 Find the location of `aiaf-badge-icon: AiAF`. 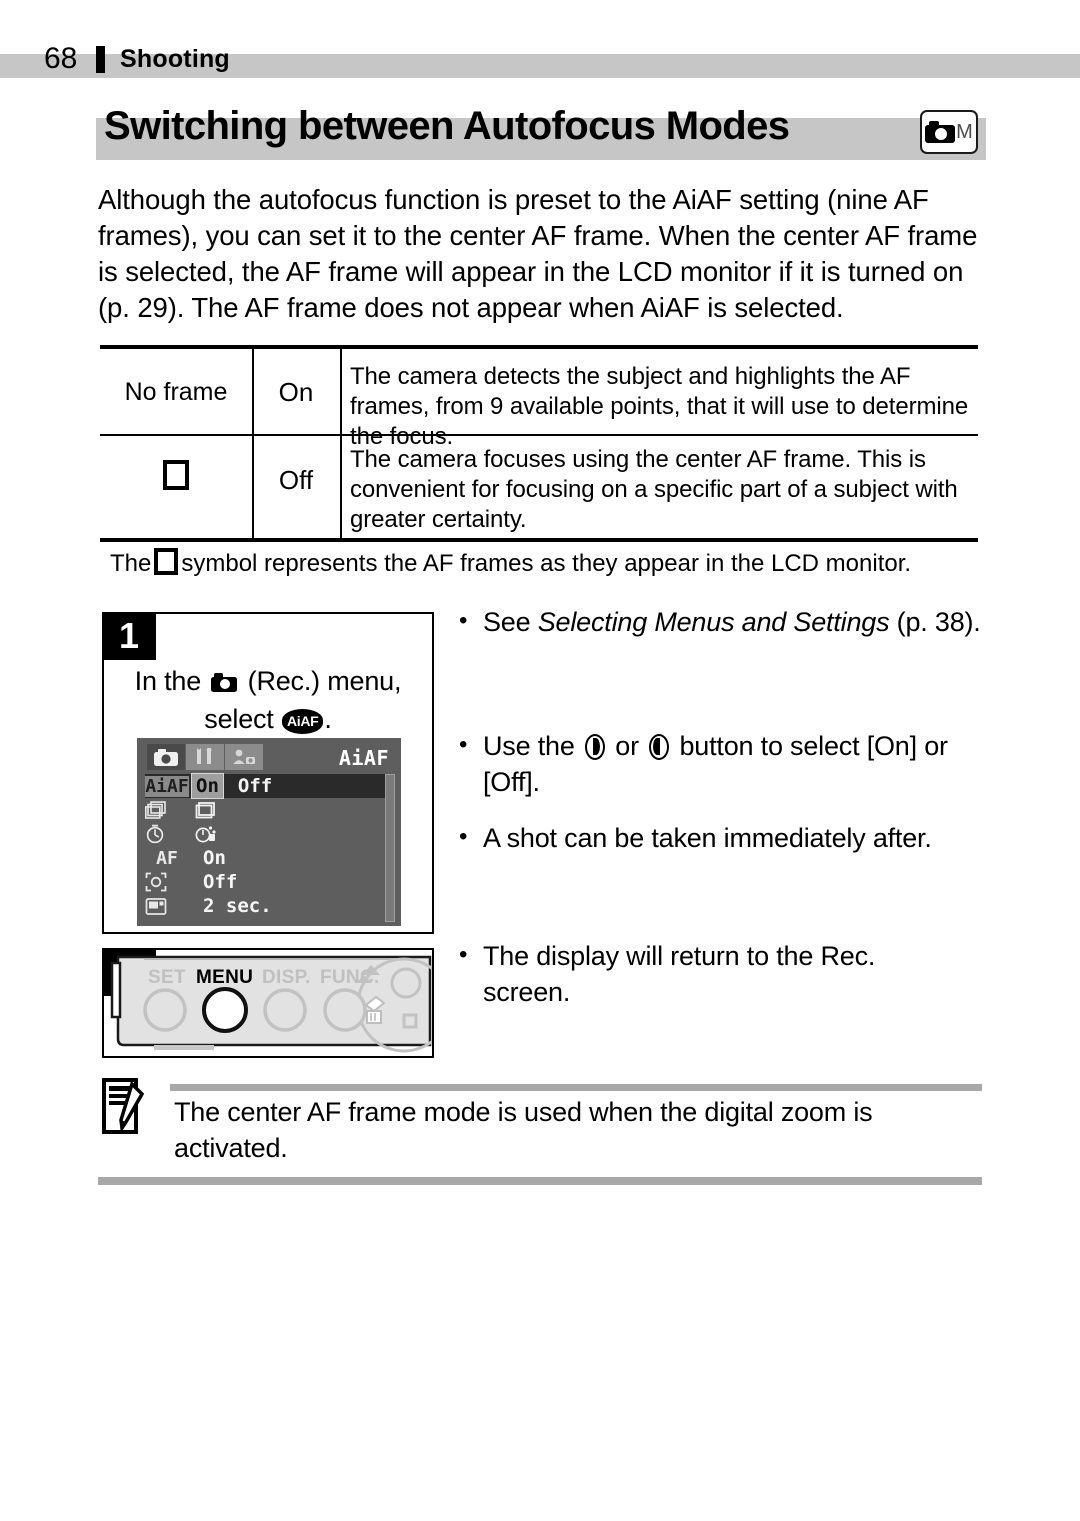

aiaf-badge-icon: AiAF is located at coordinates (302, 721).